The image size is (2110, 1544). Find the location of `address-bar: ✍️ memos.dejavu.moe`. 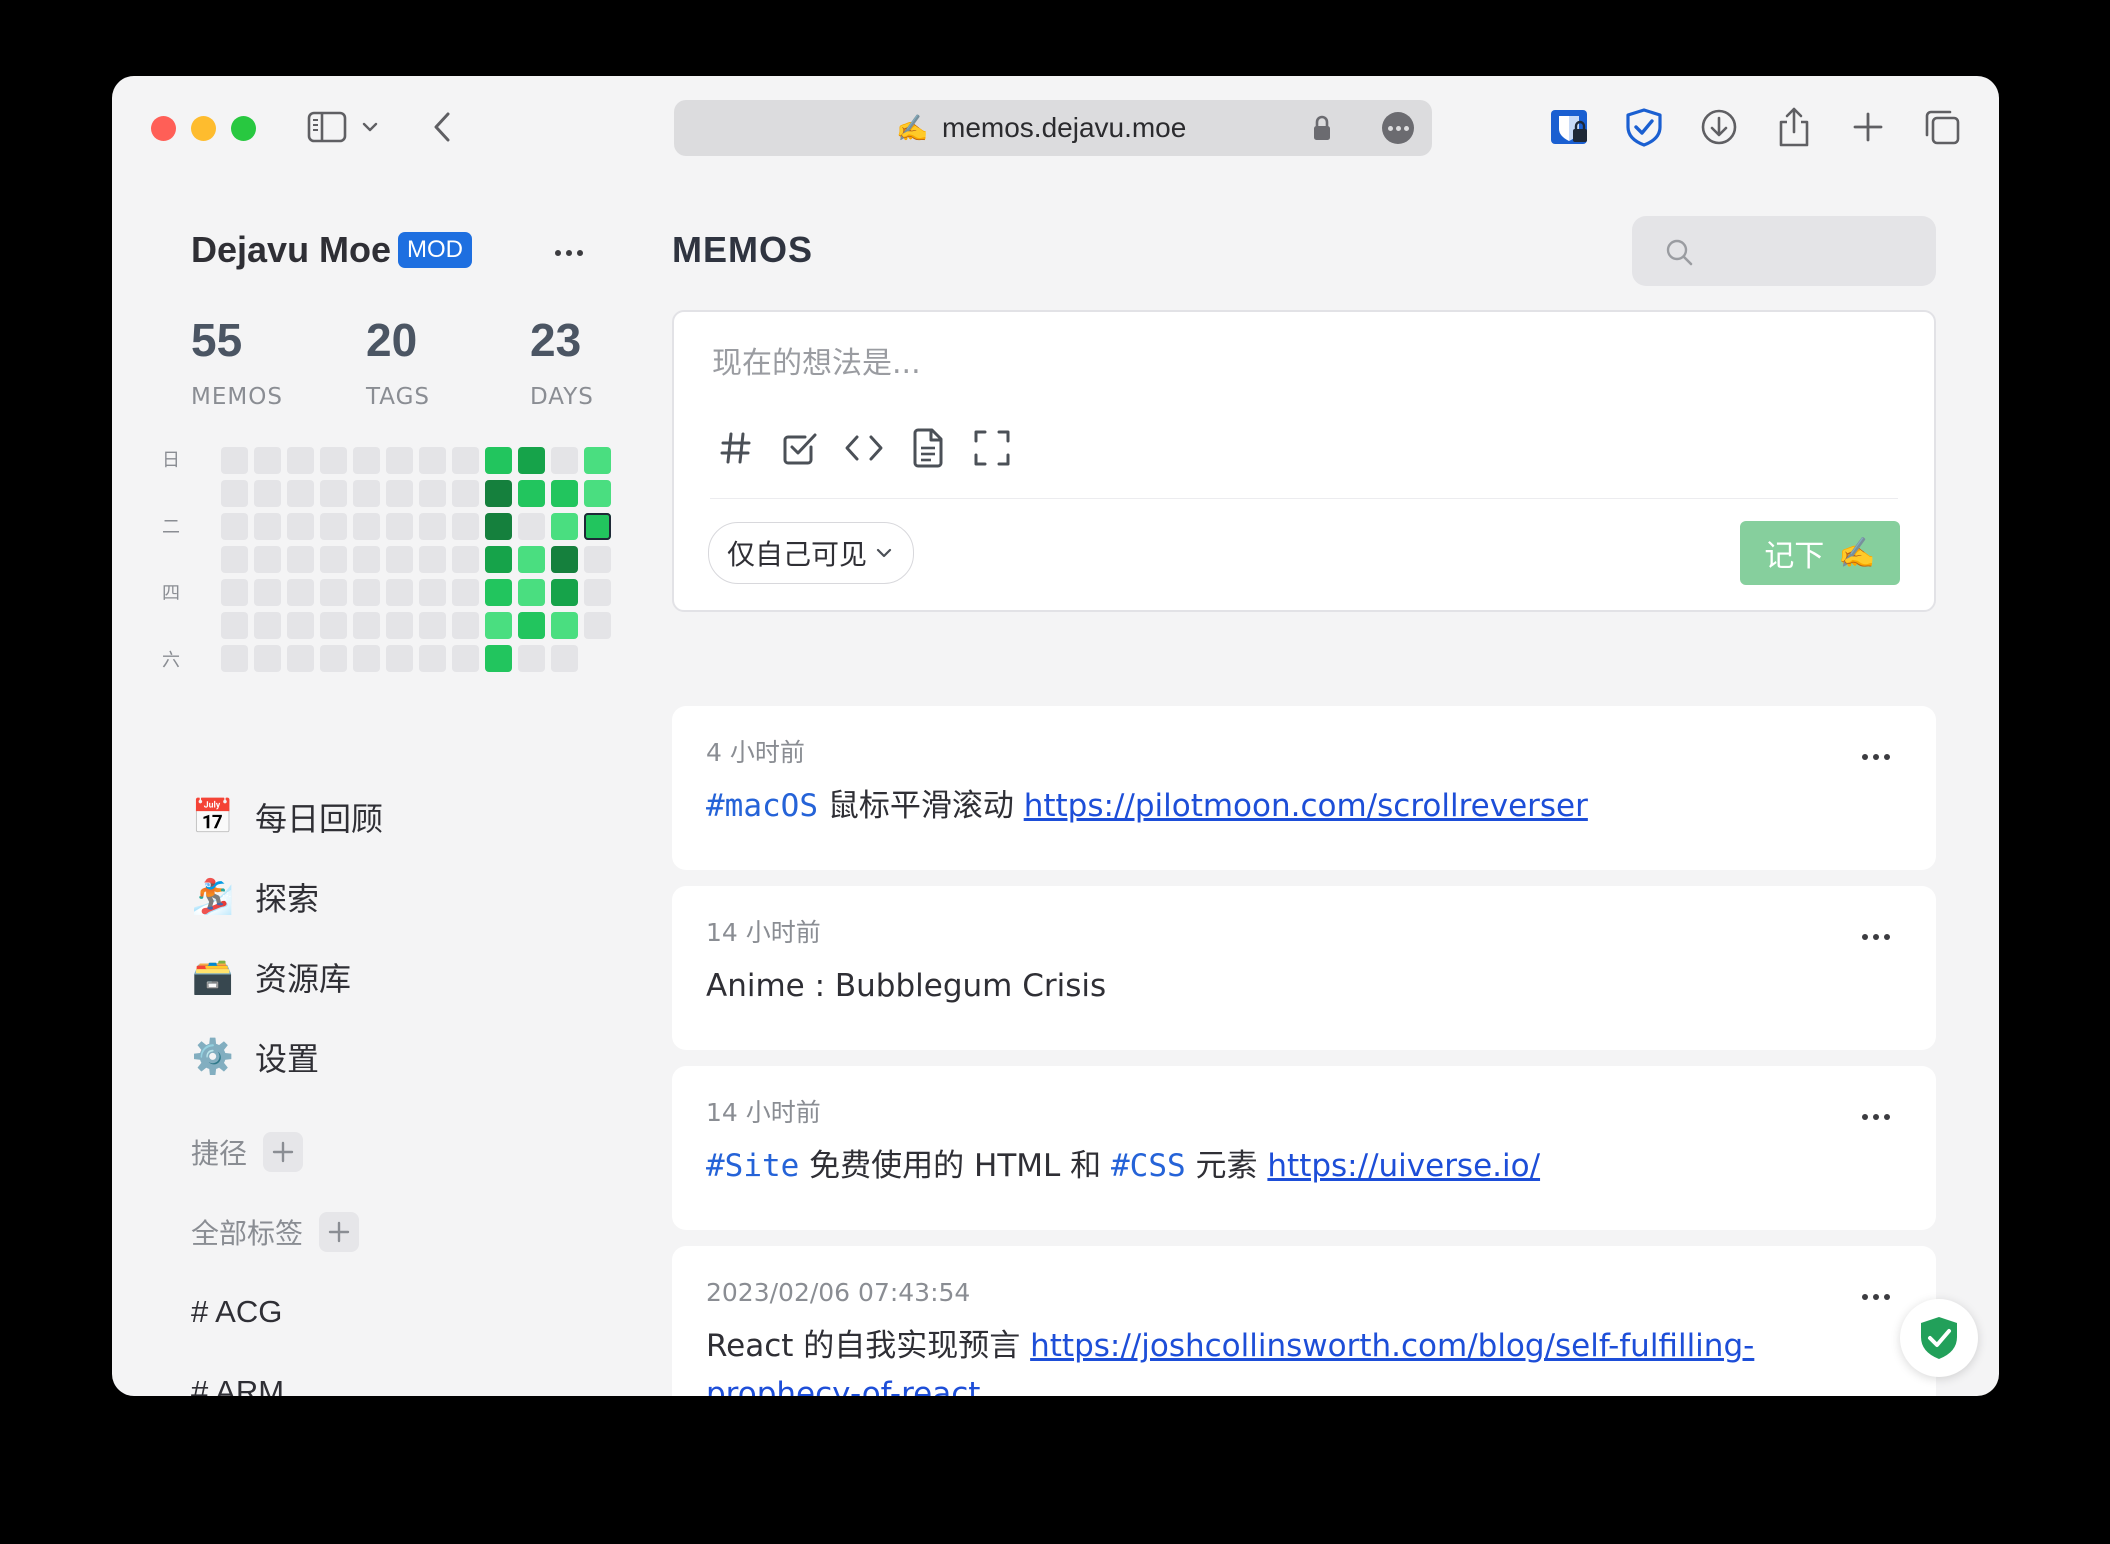

address-bar: ✍️ memos.dejavu.moe is located at coordinates (1053, 128).